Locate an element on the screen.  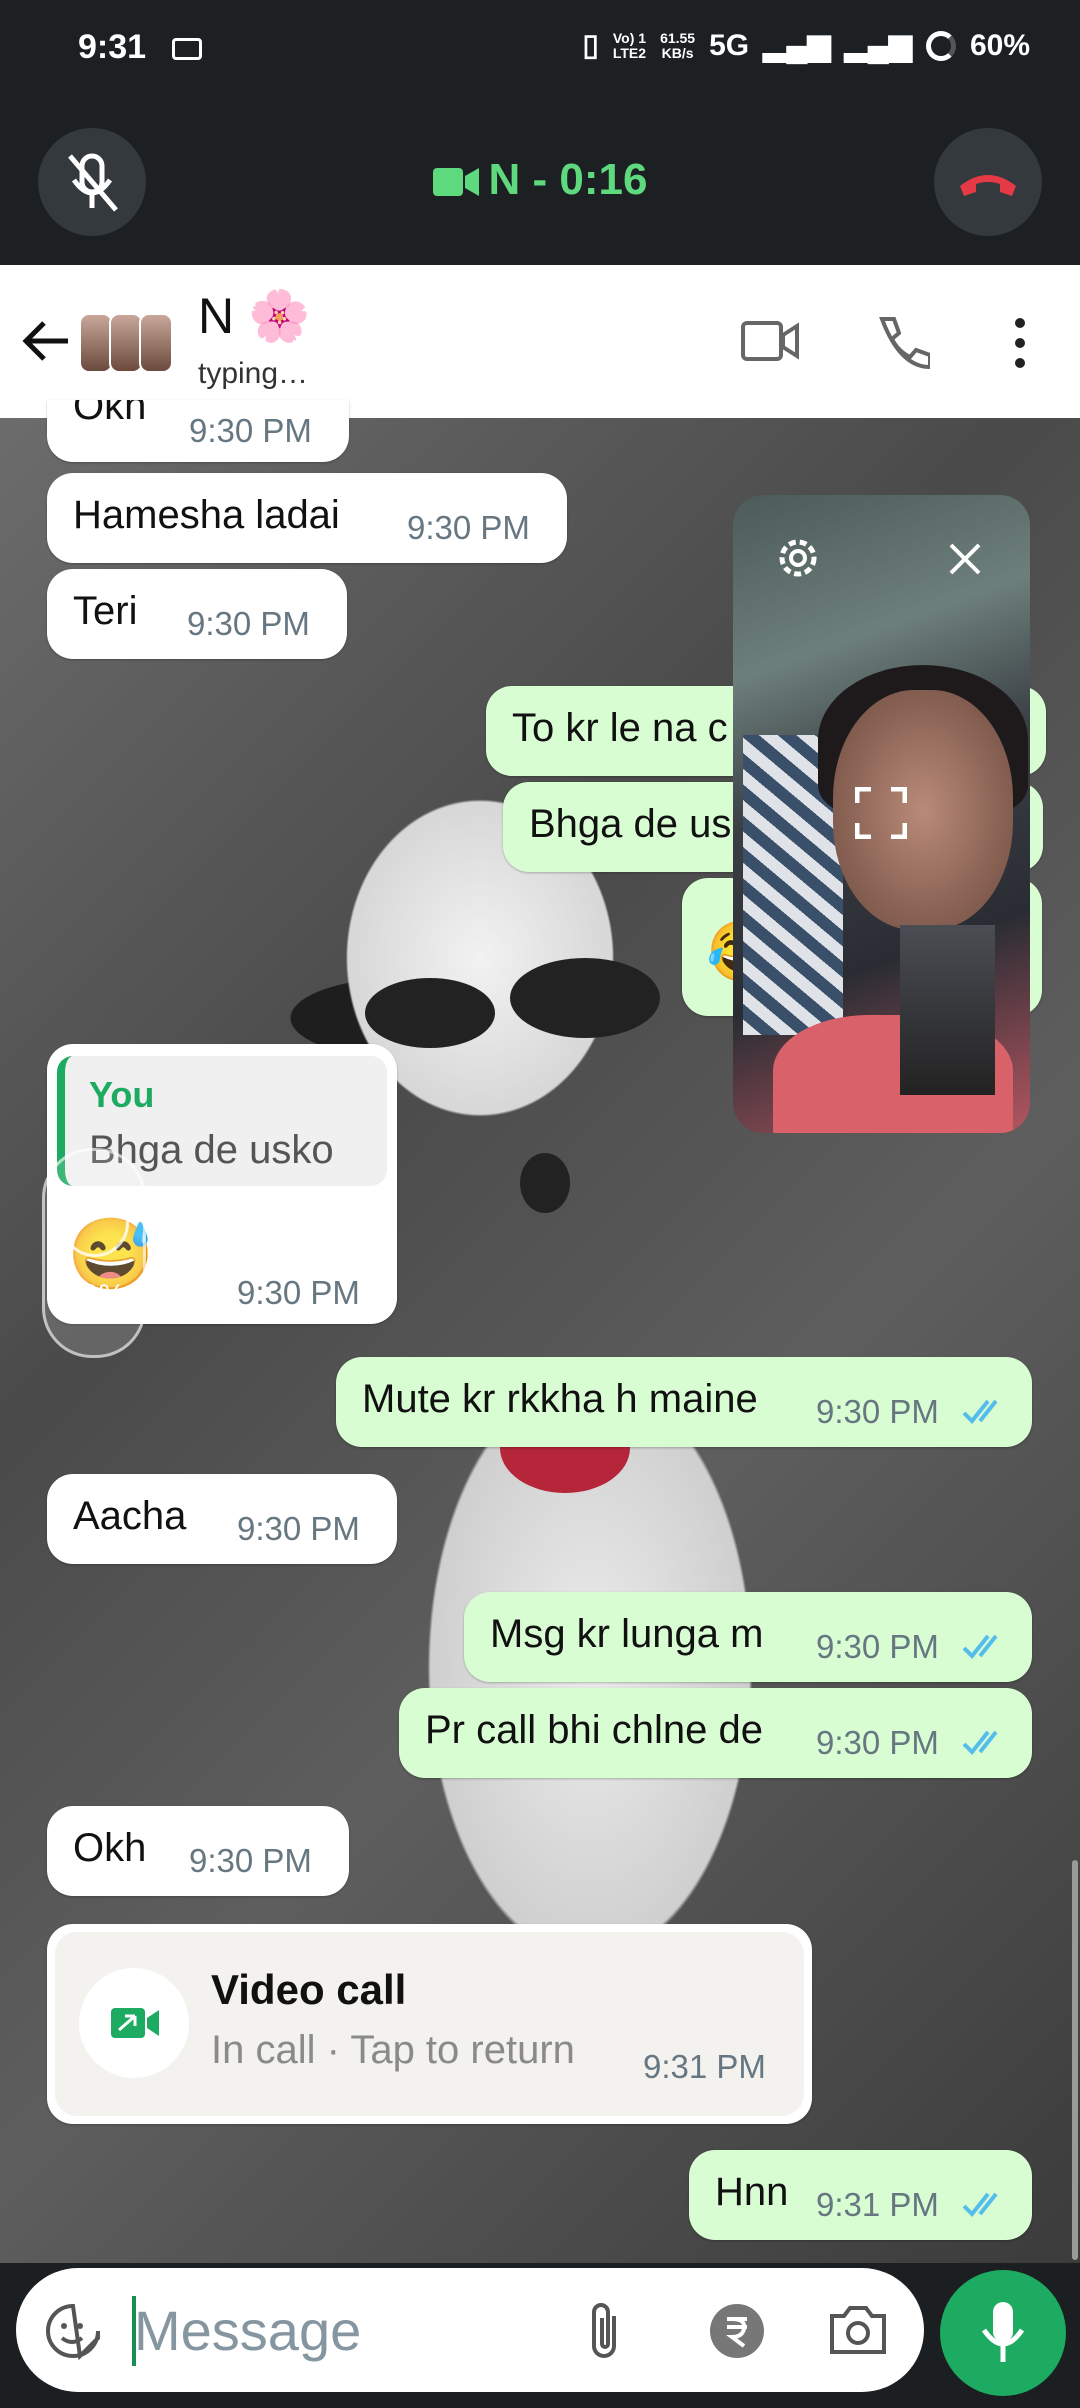
signal-icon: ▂▄▆ is located at coordinates (797, 45).